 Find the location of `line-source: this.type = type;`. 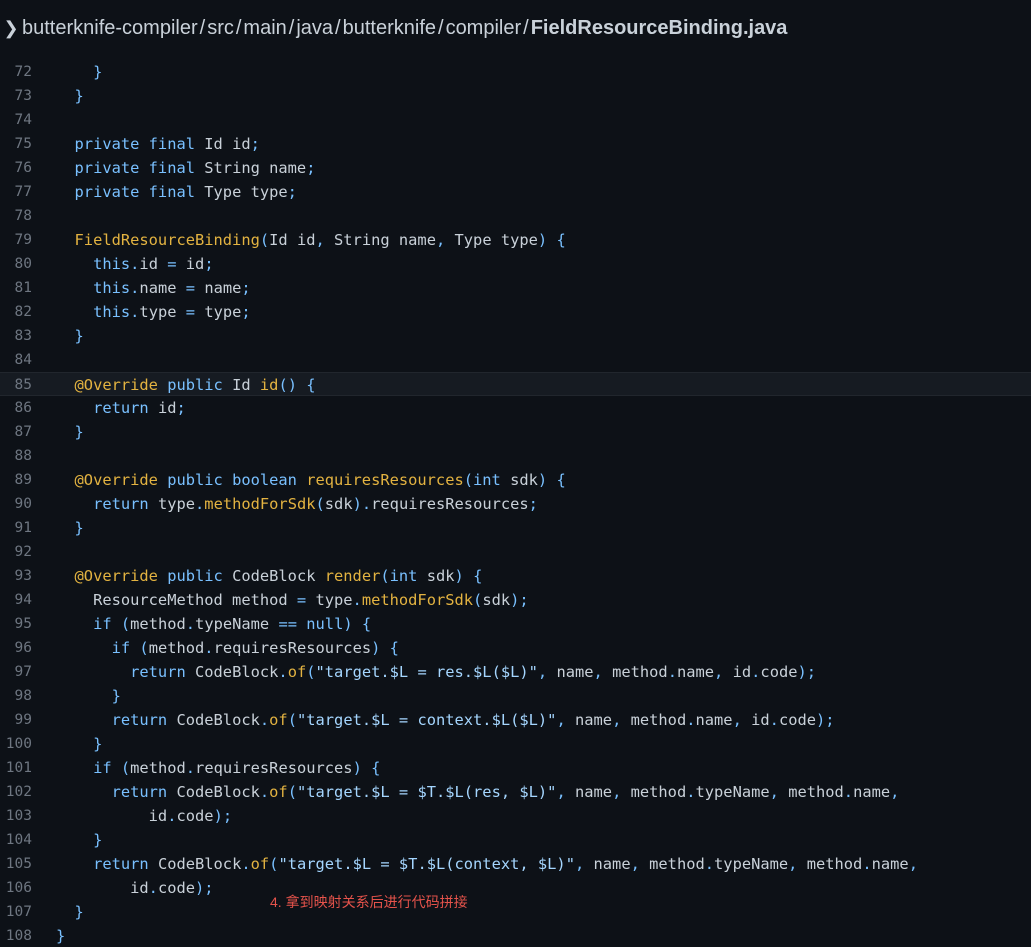

line-source: this.type = type; is located at coordinates (153, 312).